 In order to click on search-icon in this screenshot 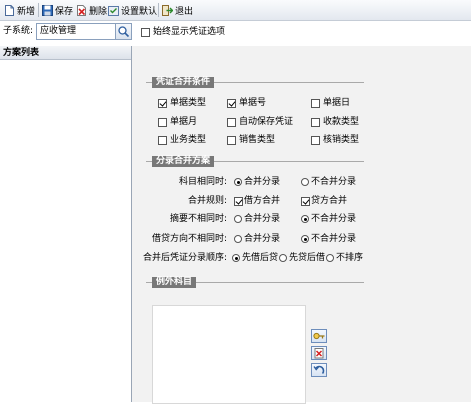, I will do `click(124, 32)`.